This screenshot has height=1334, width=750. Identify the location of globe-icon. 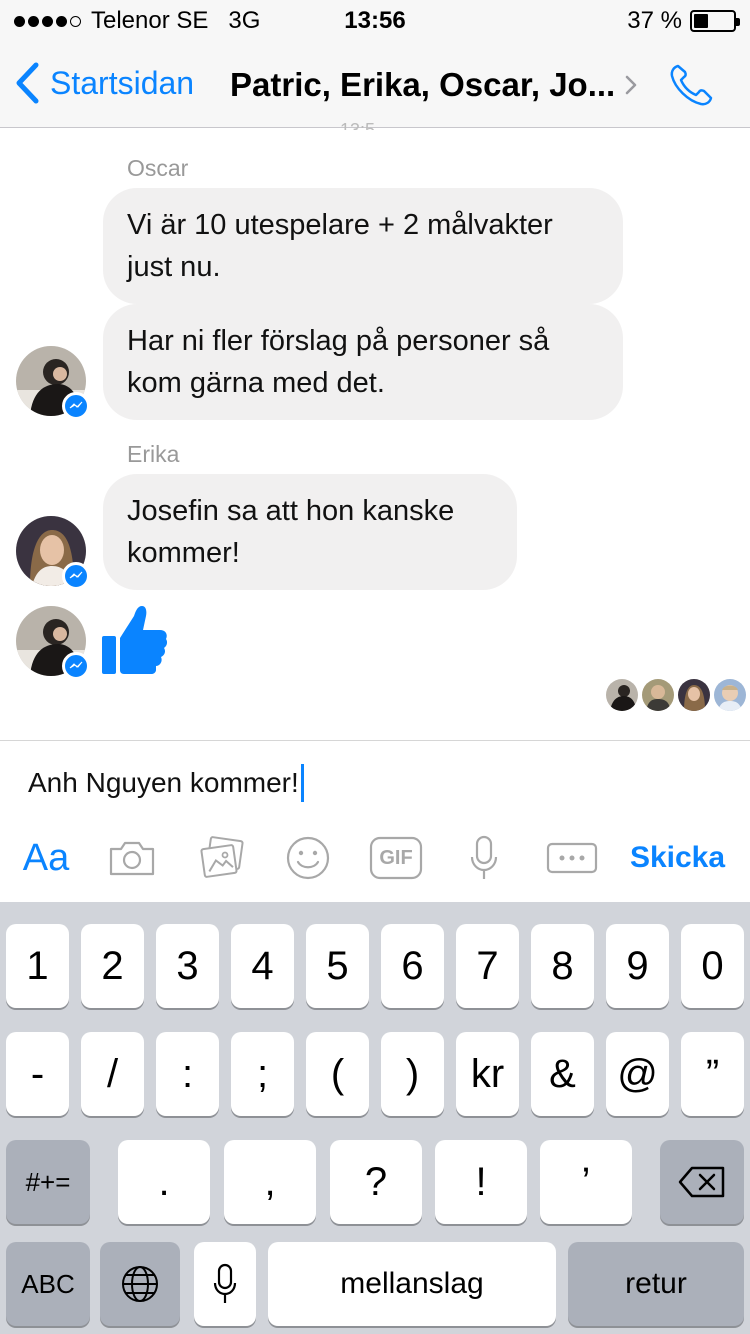
(140, 1284).